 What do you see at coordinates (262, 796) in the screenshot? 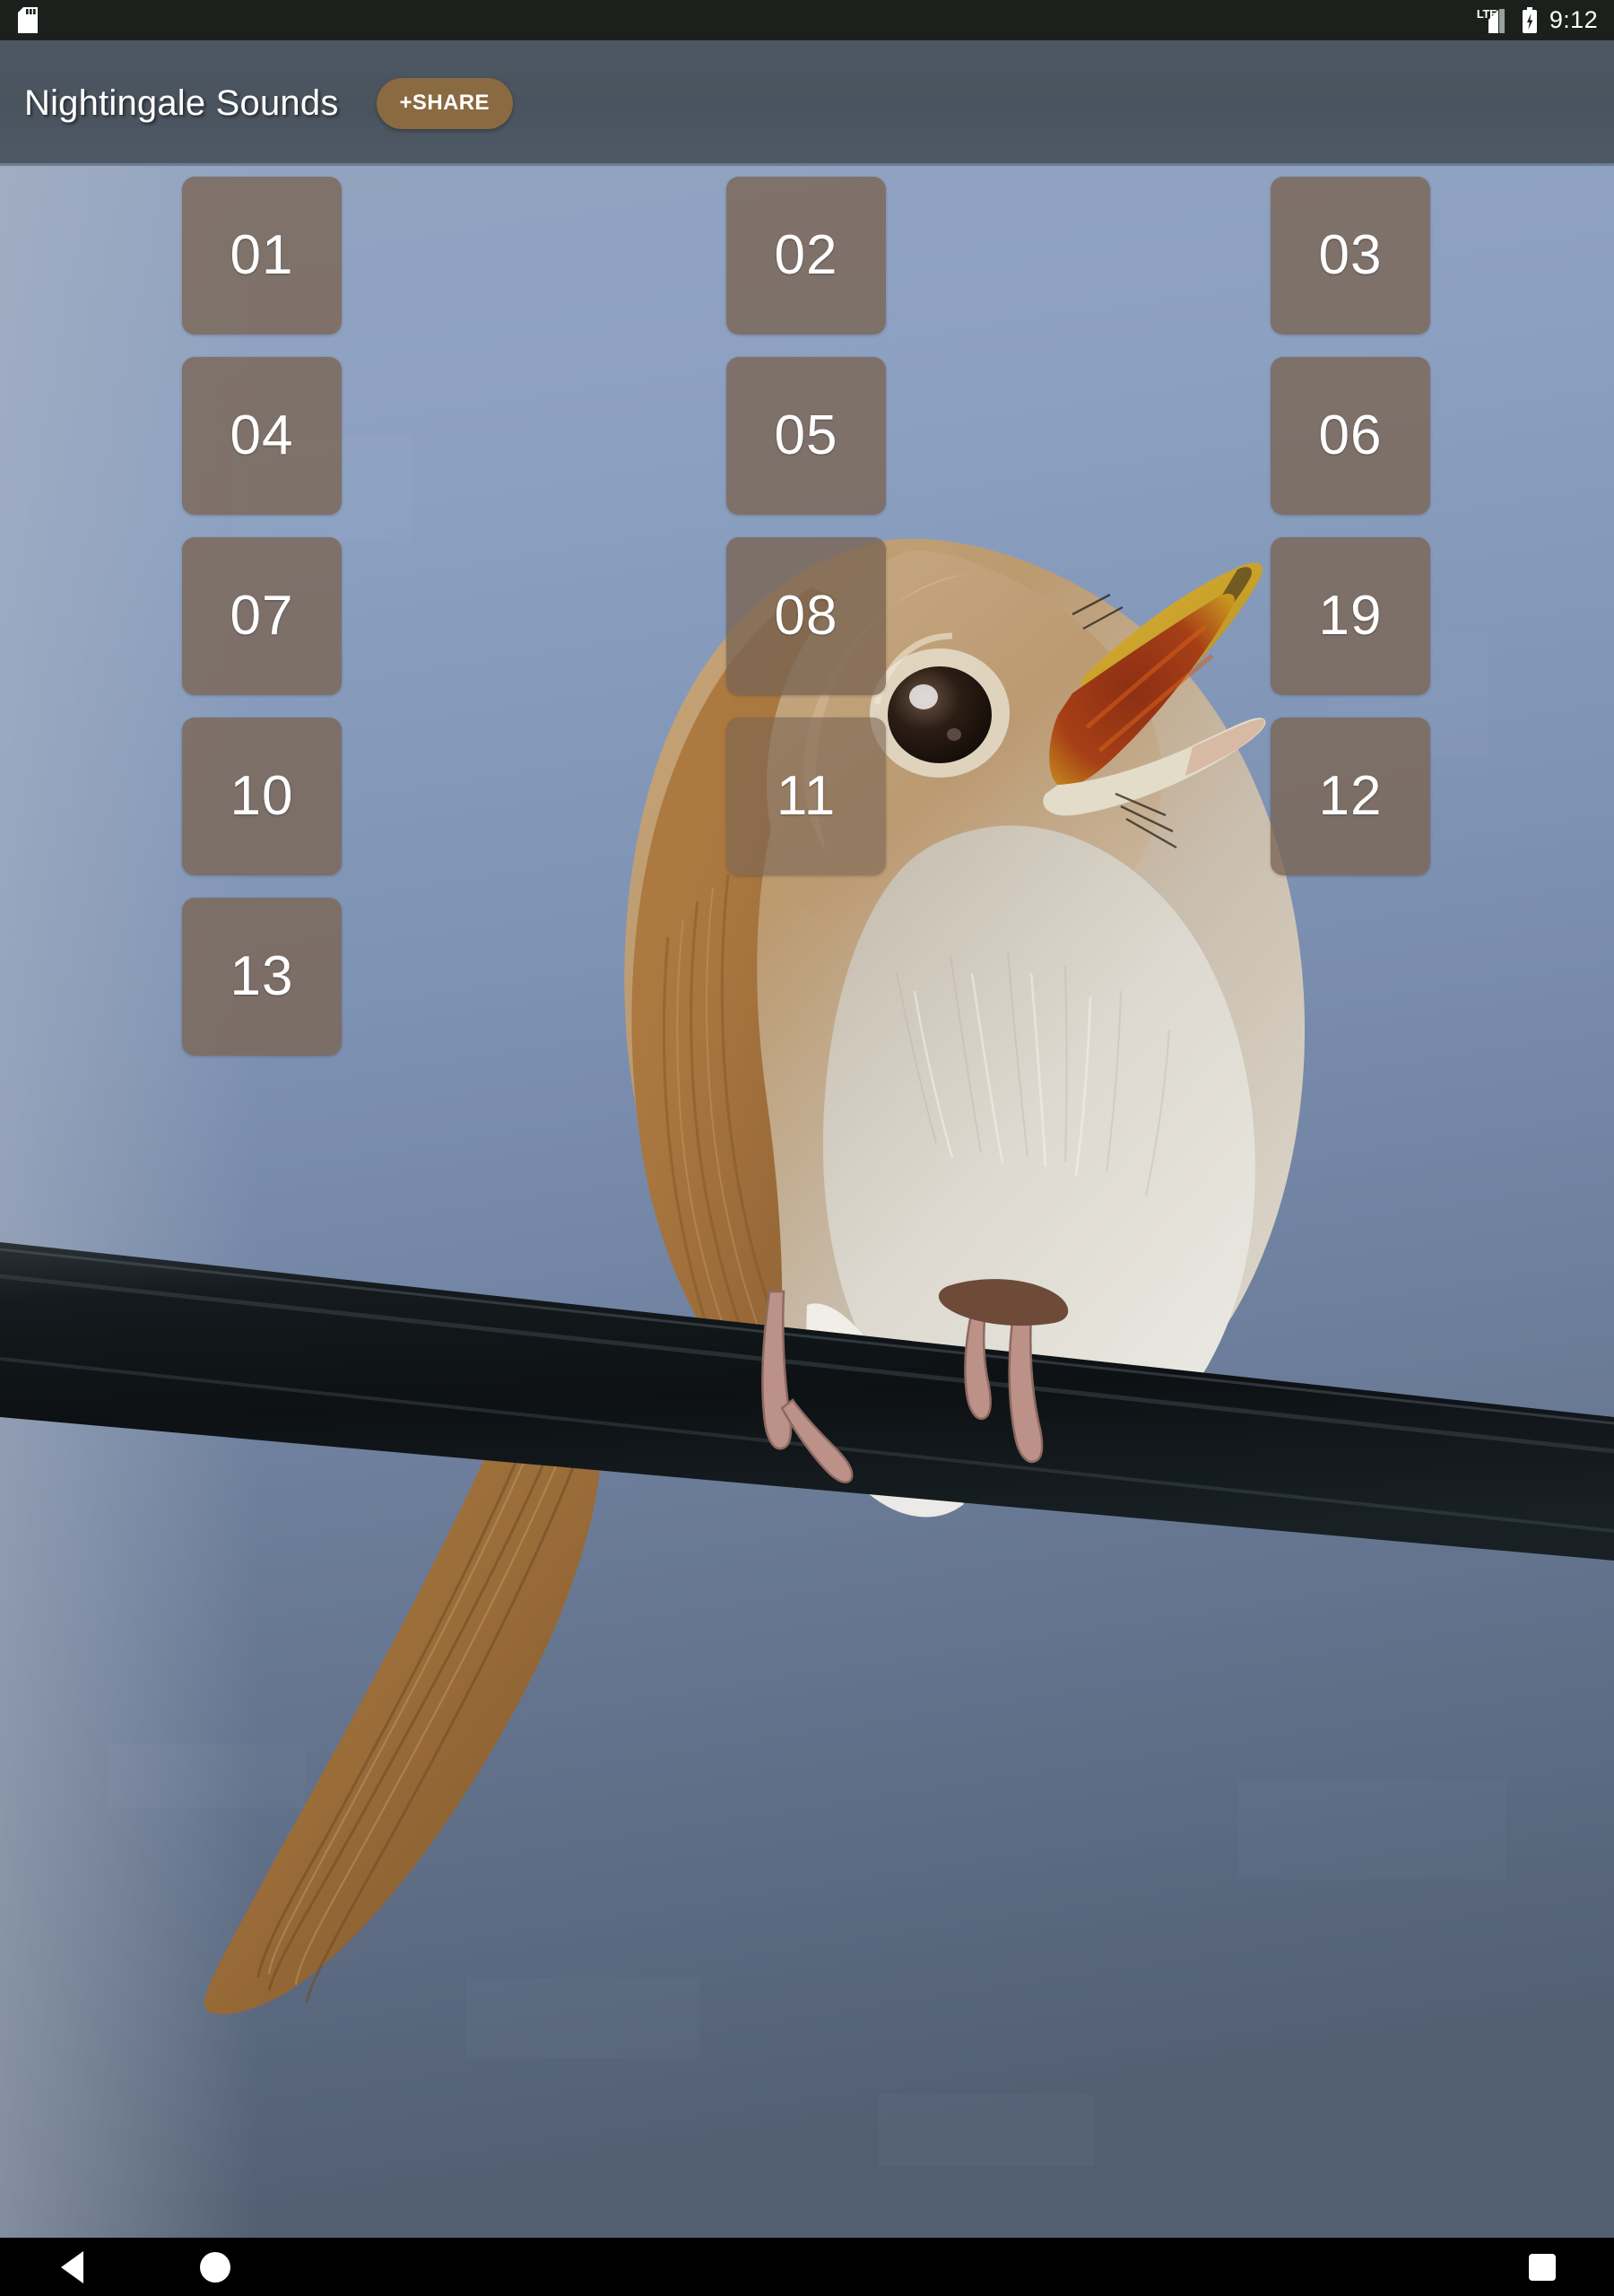
I see `sound-button-10: 10` at bounding box center [262, 796].